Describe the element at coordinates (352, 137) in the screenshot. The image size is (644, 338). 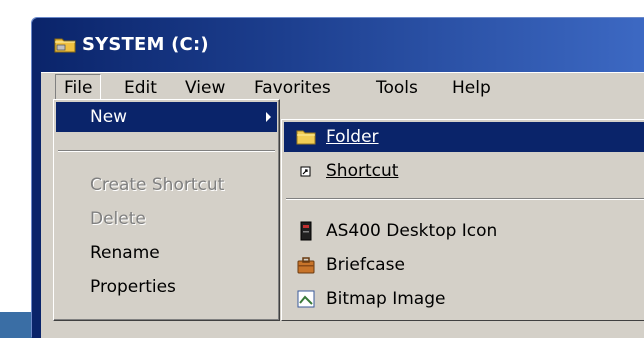
I see `submenu-item-folder-label: Folder` at that location.